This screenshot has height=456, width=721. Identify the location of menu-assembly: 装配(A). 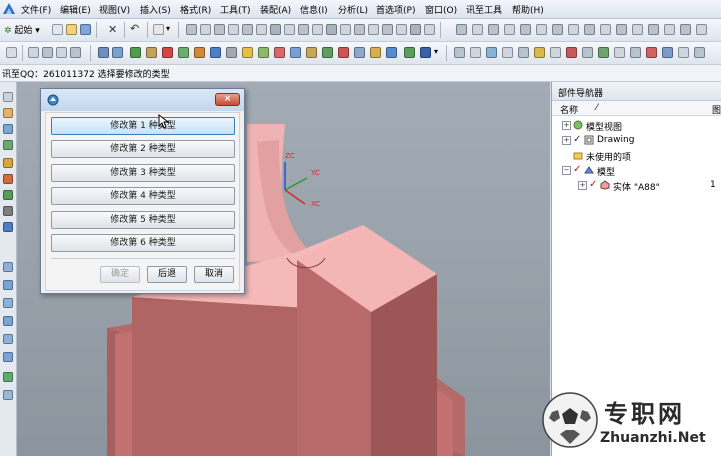
(275, 9).